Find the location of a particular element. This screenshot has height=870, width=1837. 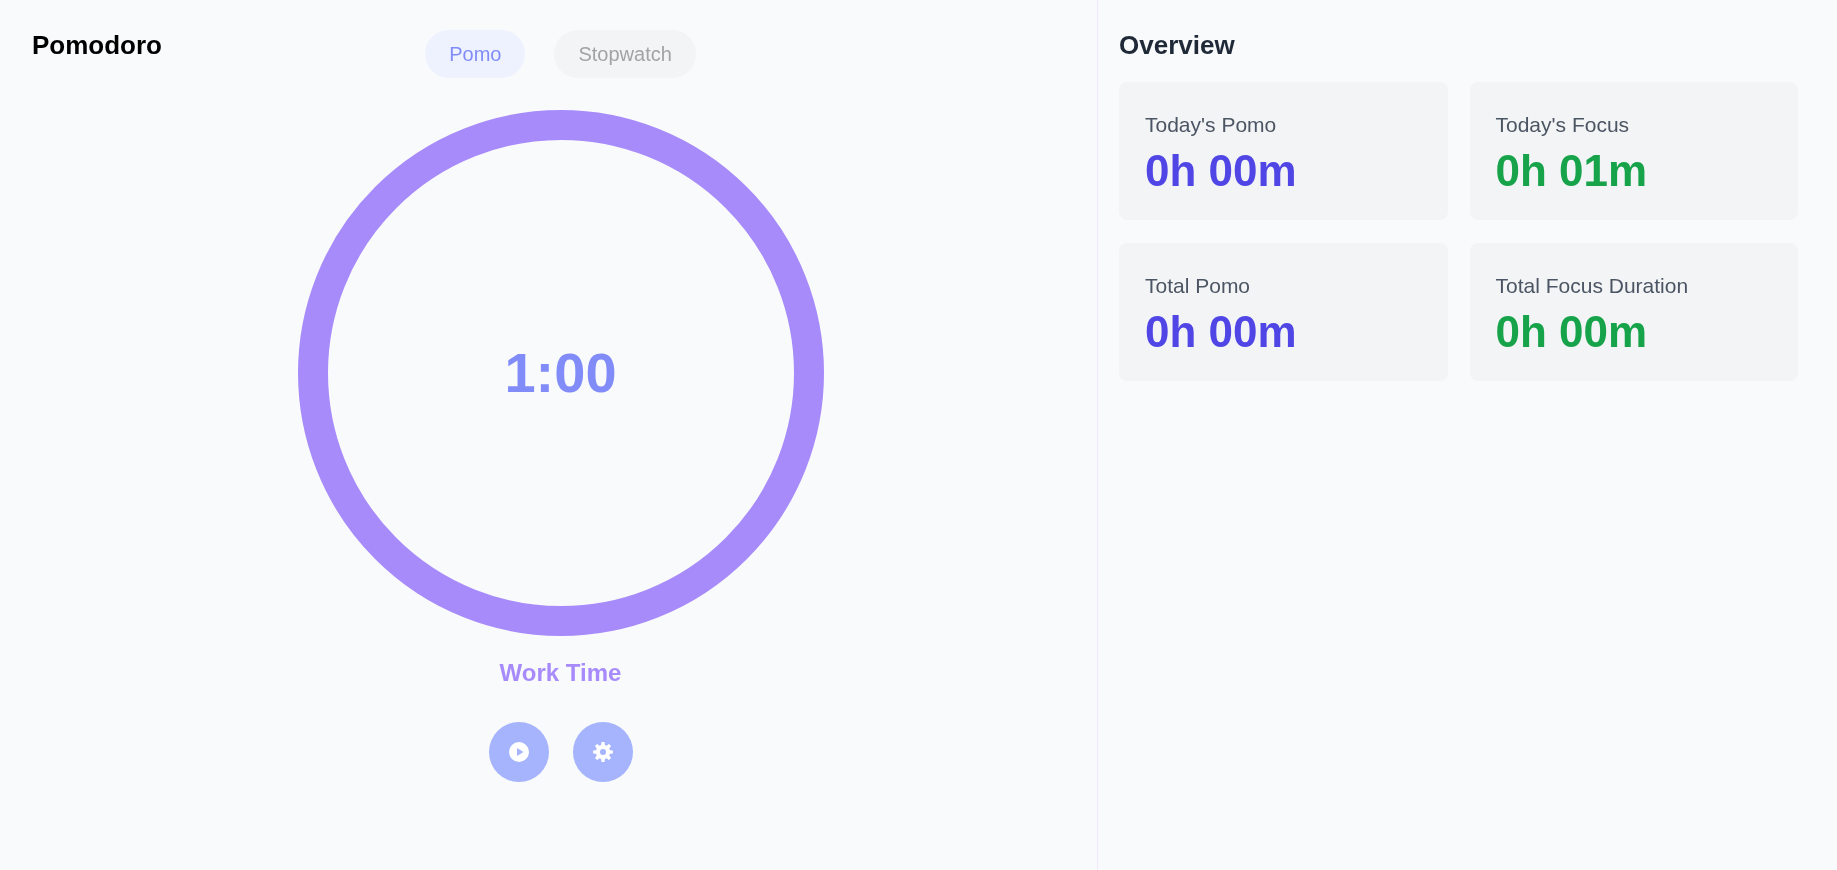

mode-tab: Stopwatch is located at coordinates (625, 54).